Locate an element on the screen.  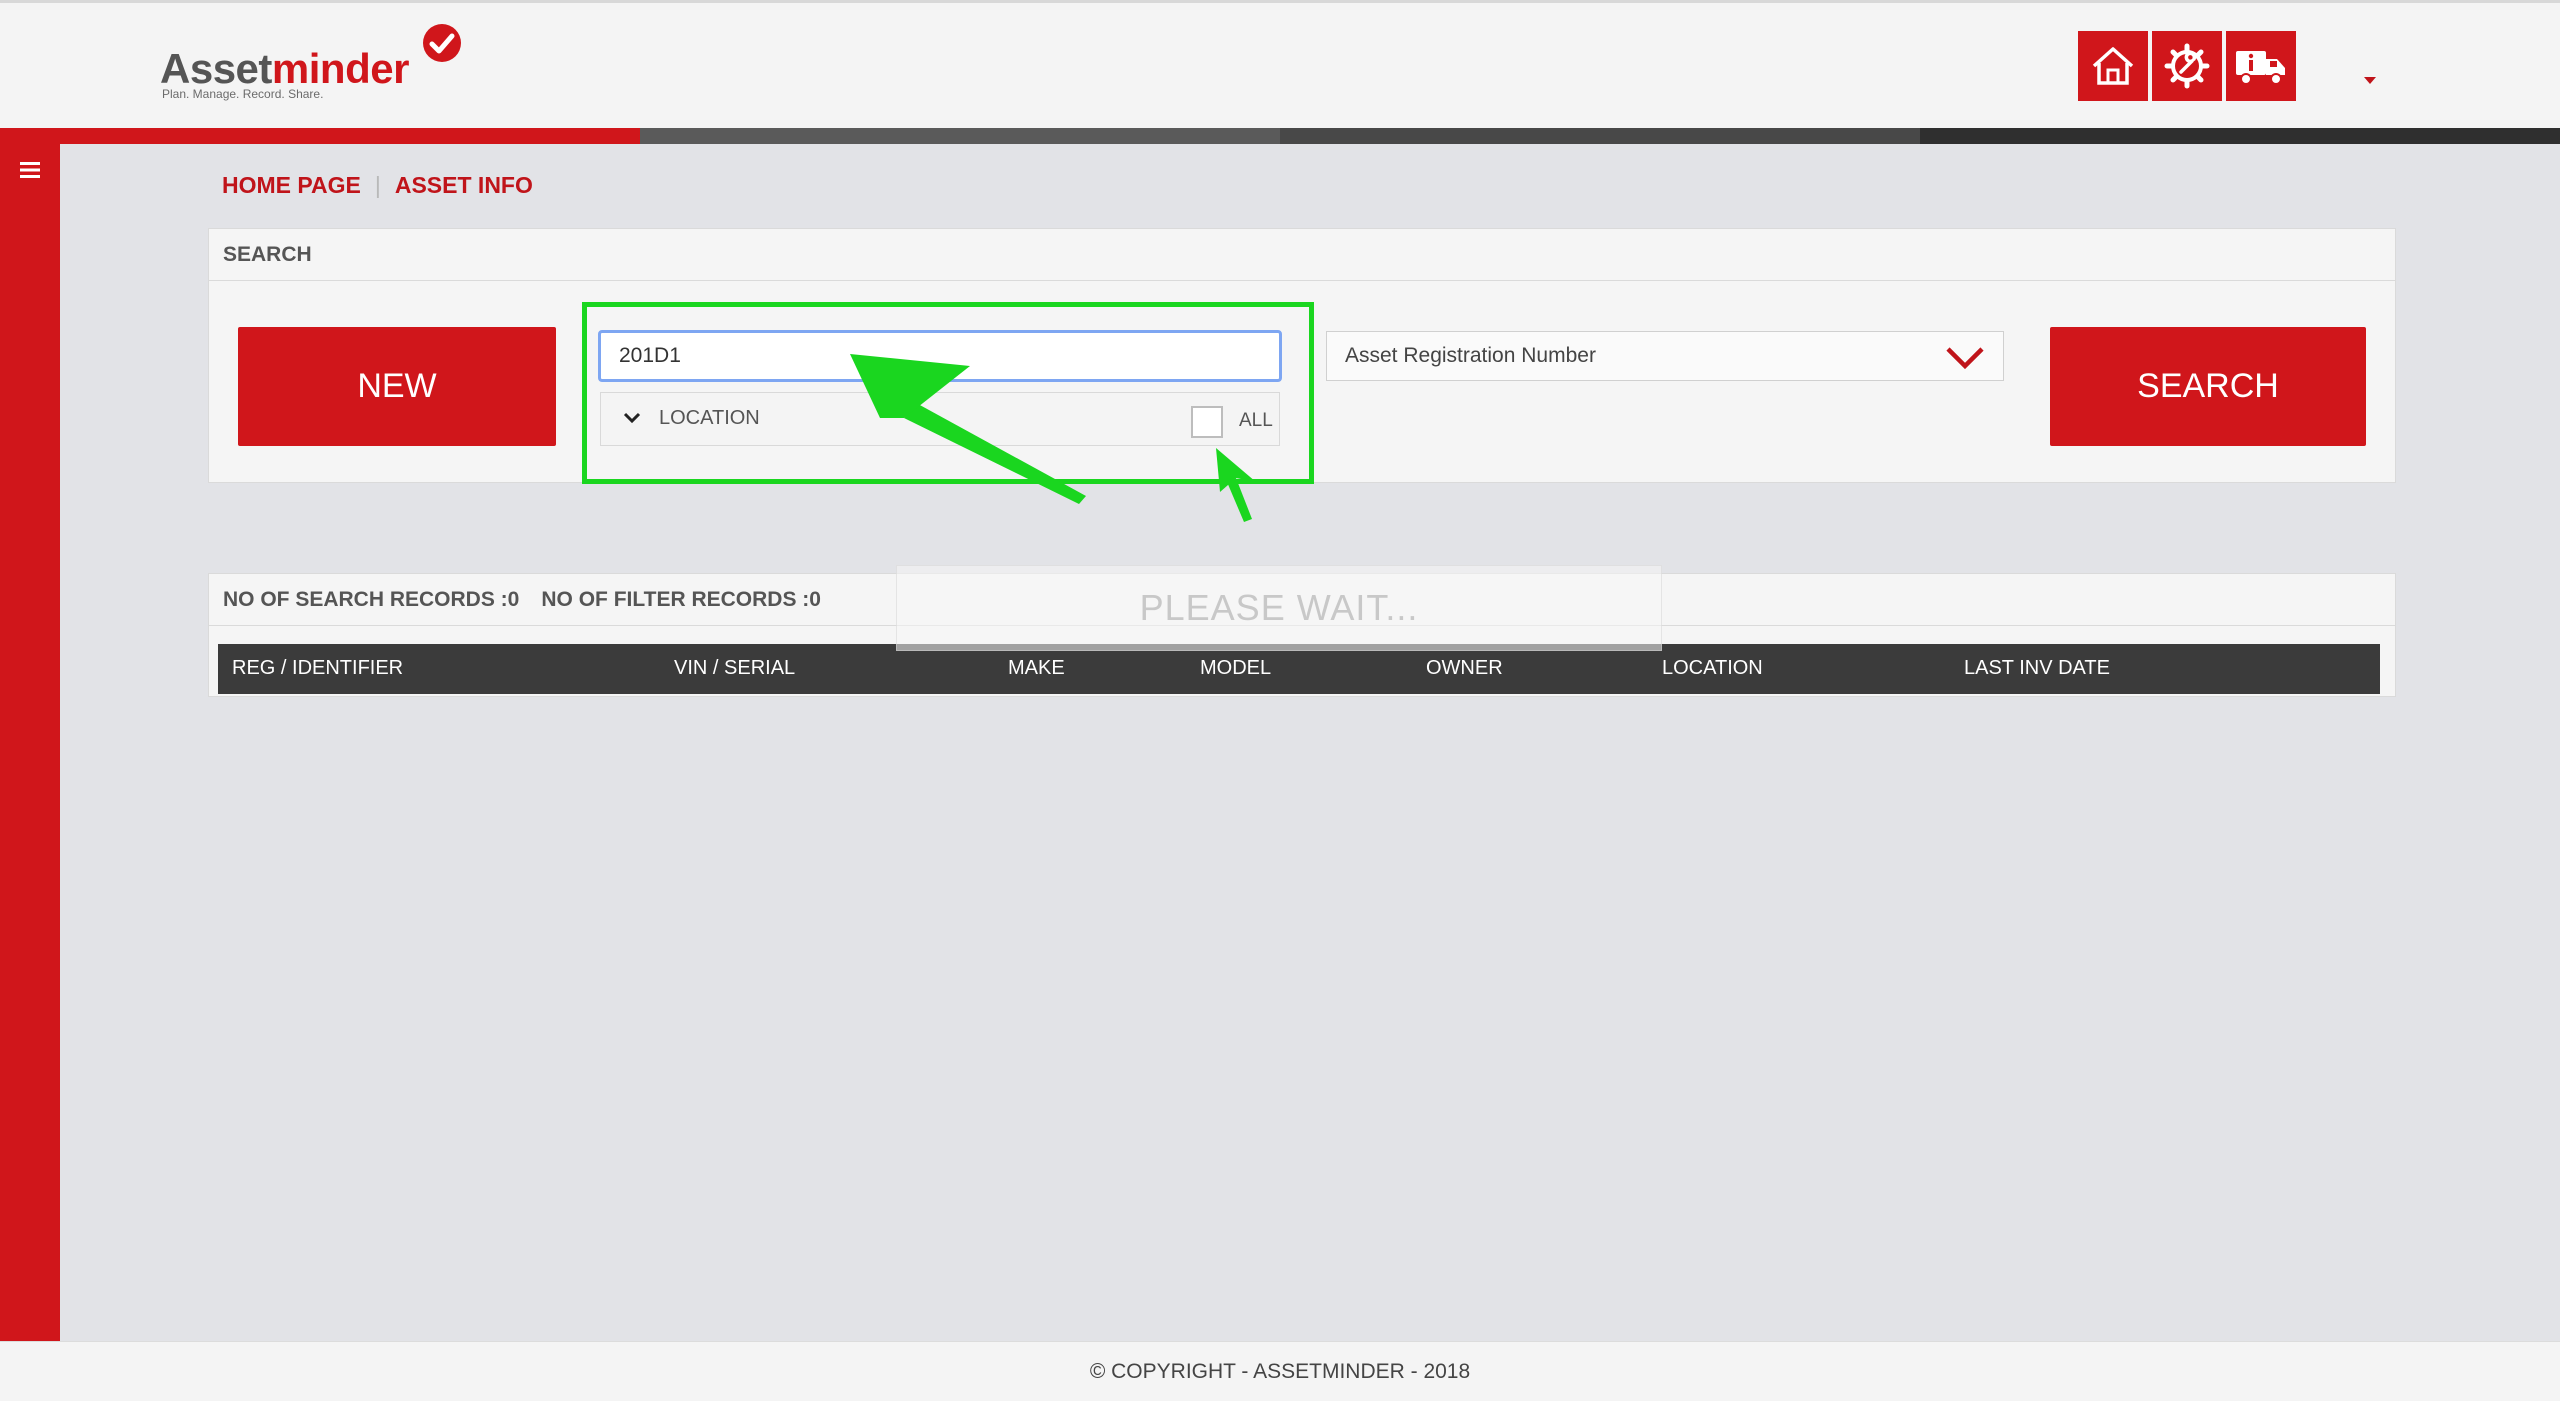
truck-info-icon is located at coordinates (2260, 68).